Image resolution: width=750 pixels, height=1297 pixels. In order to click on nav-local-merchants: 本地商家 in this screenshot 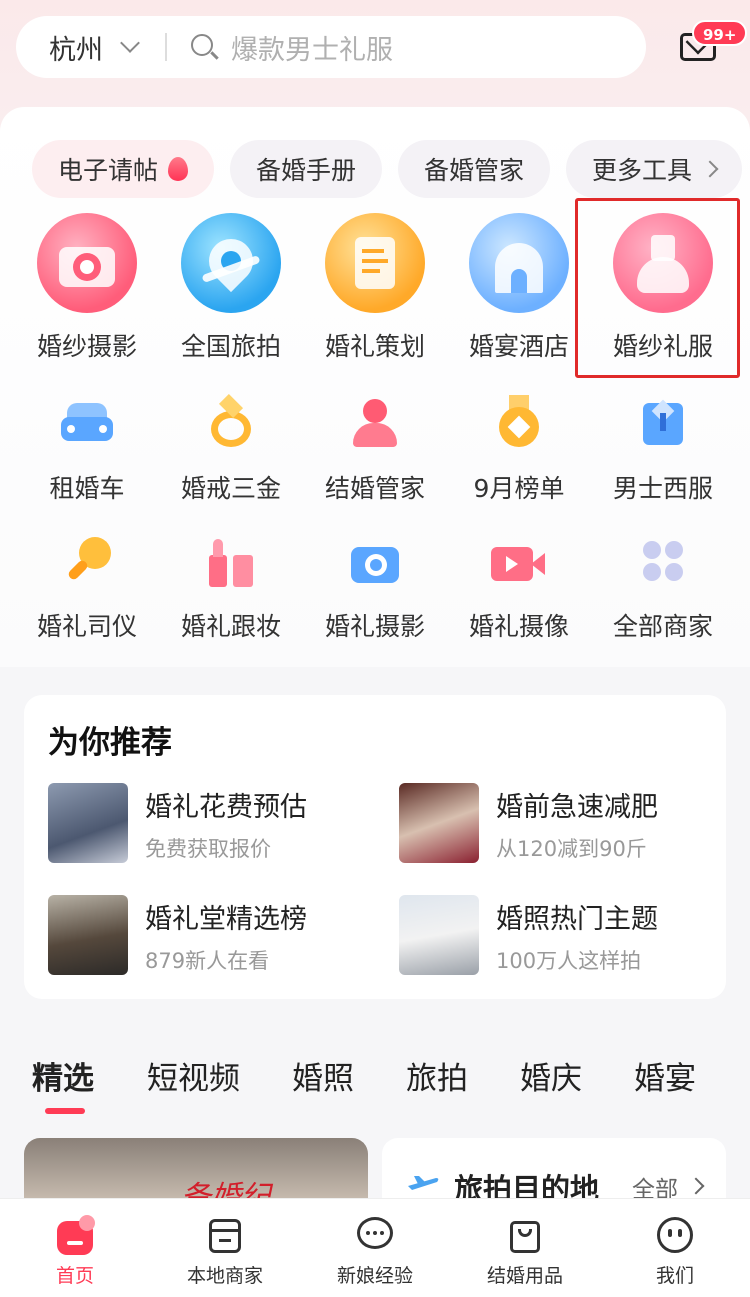, I will do `click(225, 1248)`.